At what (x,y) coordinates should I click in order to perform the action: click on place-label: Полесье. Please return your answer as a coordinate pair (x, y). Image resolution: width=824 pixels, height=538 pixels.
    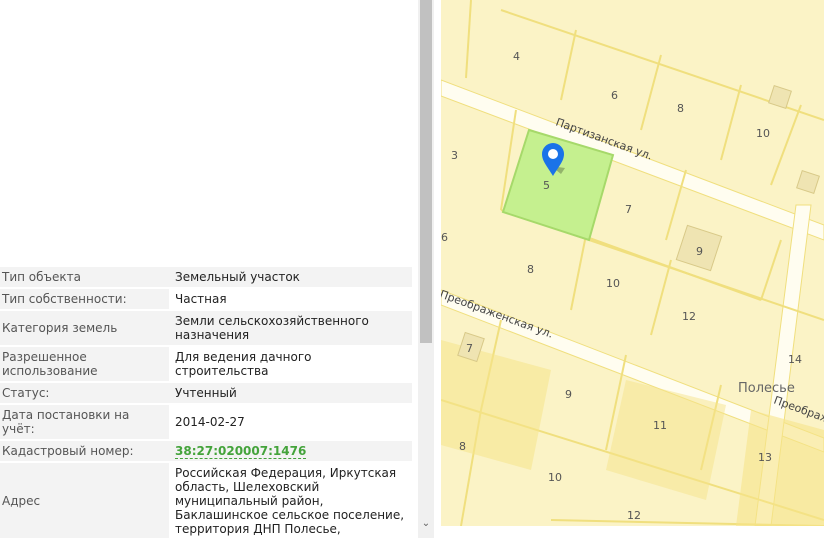
    Looking at the image, I should click on (766, 388).